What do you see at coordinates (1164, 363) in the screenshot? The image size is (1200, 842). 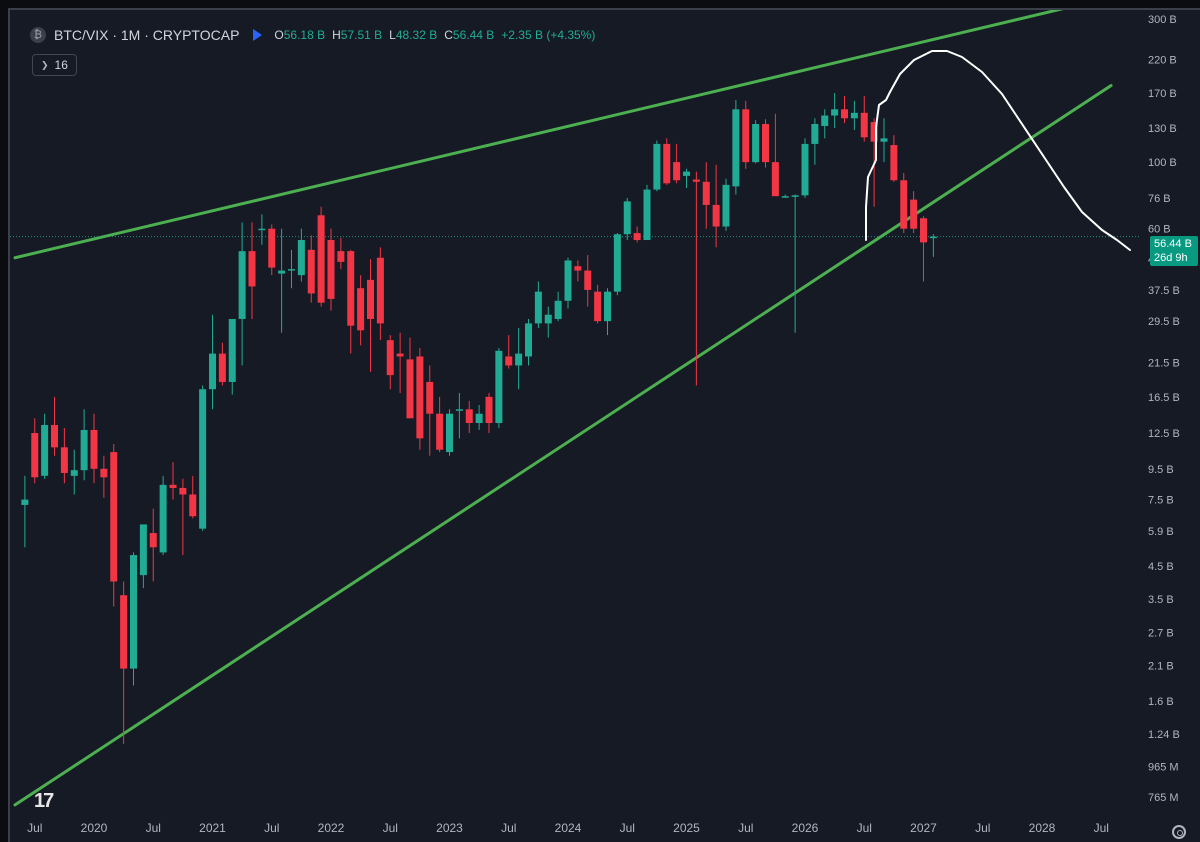 I see `y-tick-label: 21.5 B` at bounding box center [1164, 363].